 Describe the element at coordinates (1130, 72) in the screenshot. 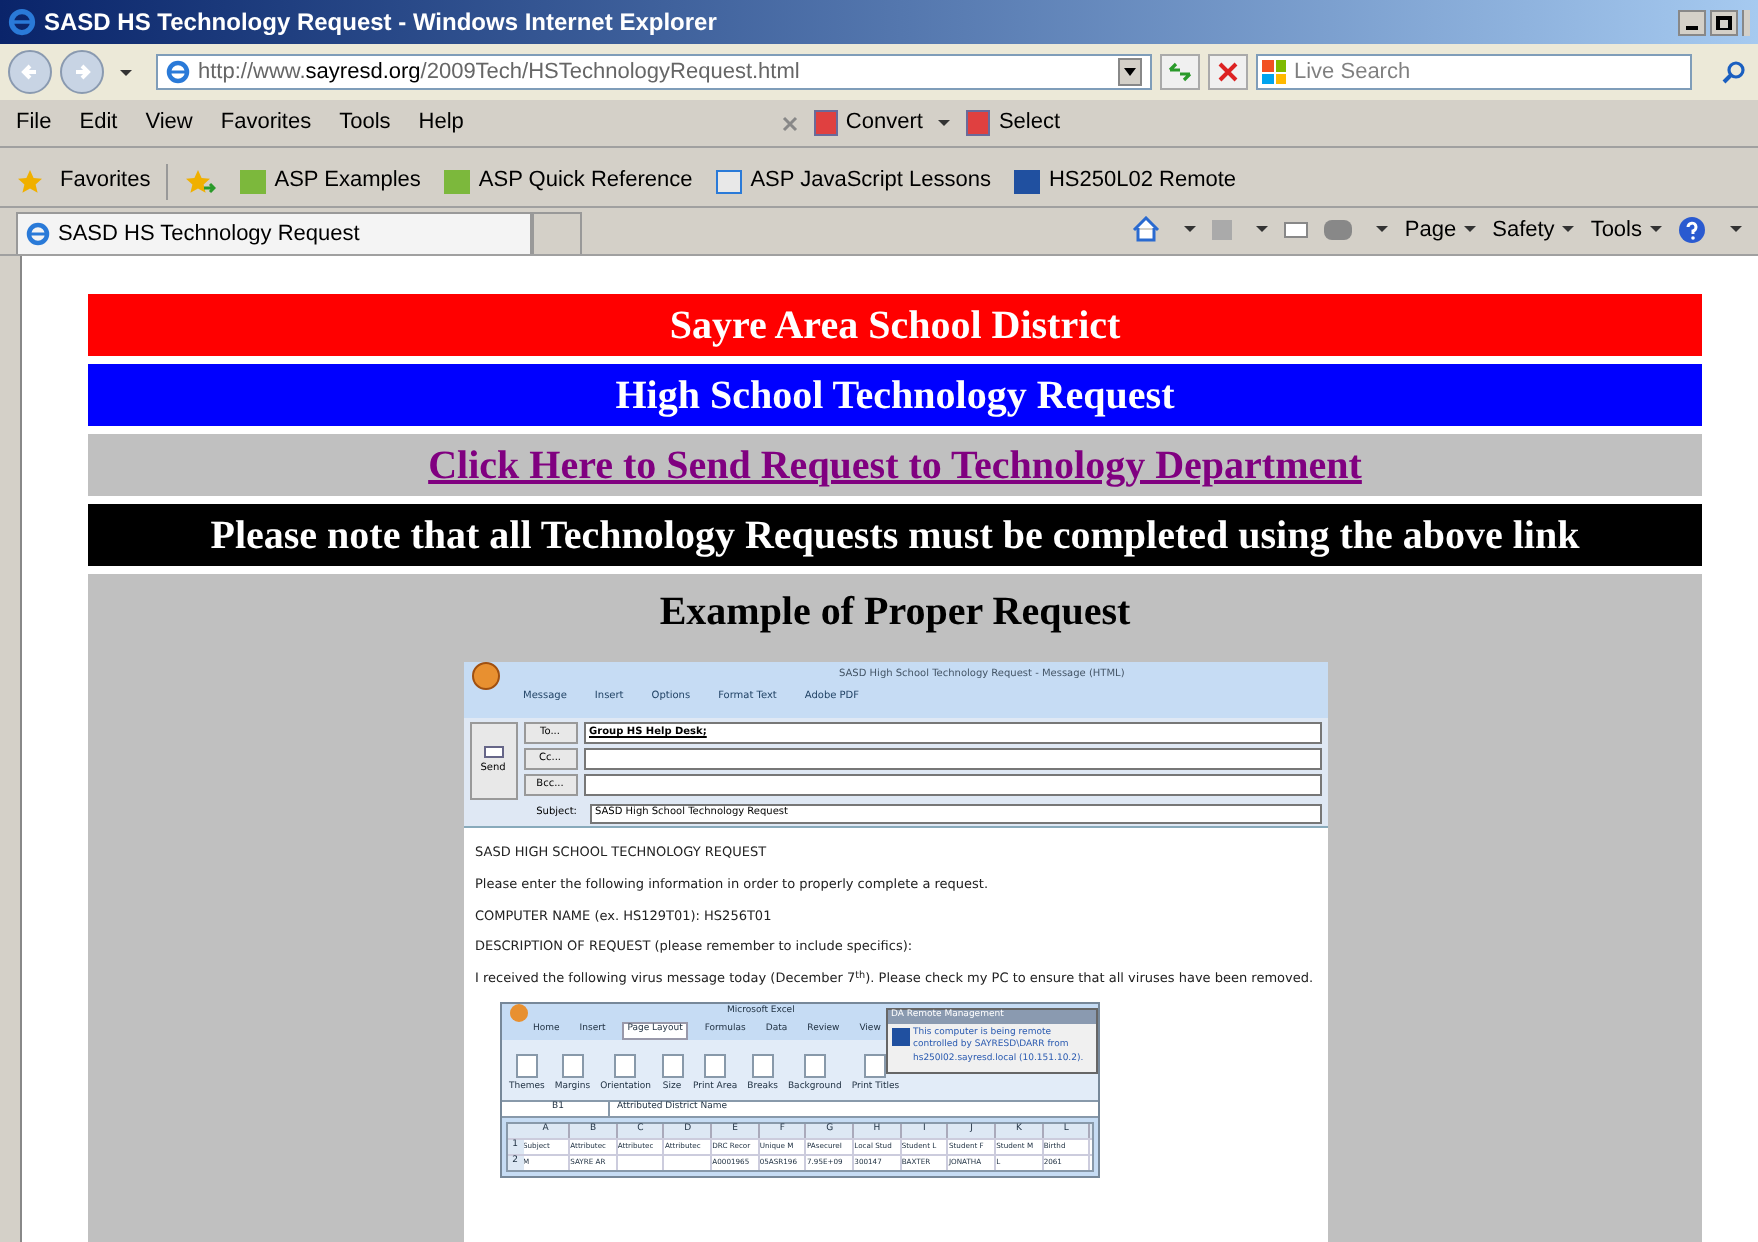

I see `dropdown-button` at that location.